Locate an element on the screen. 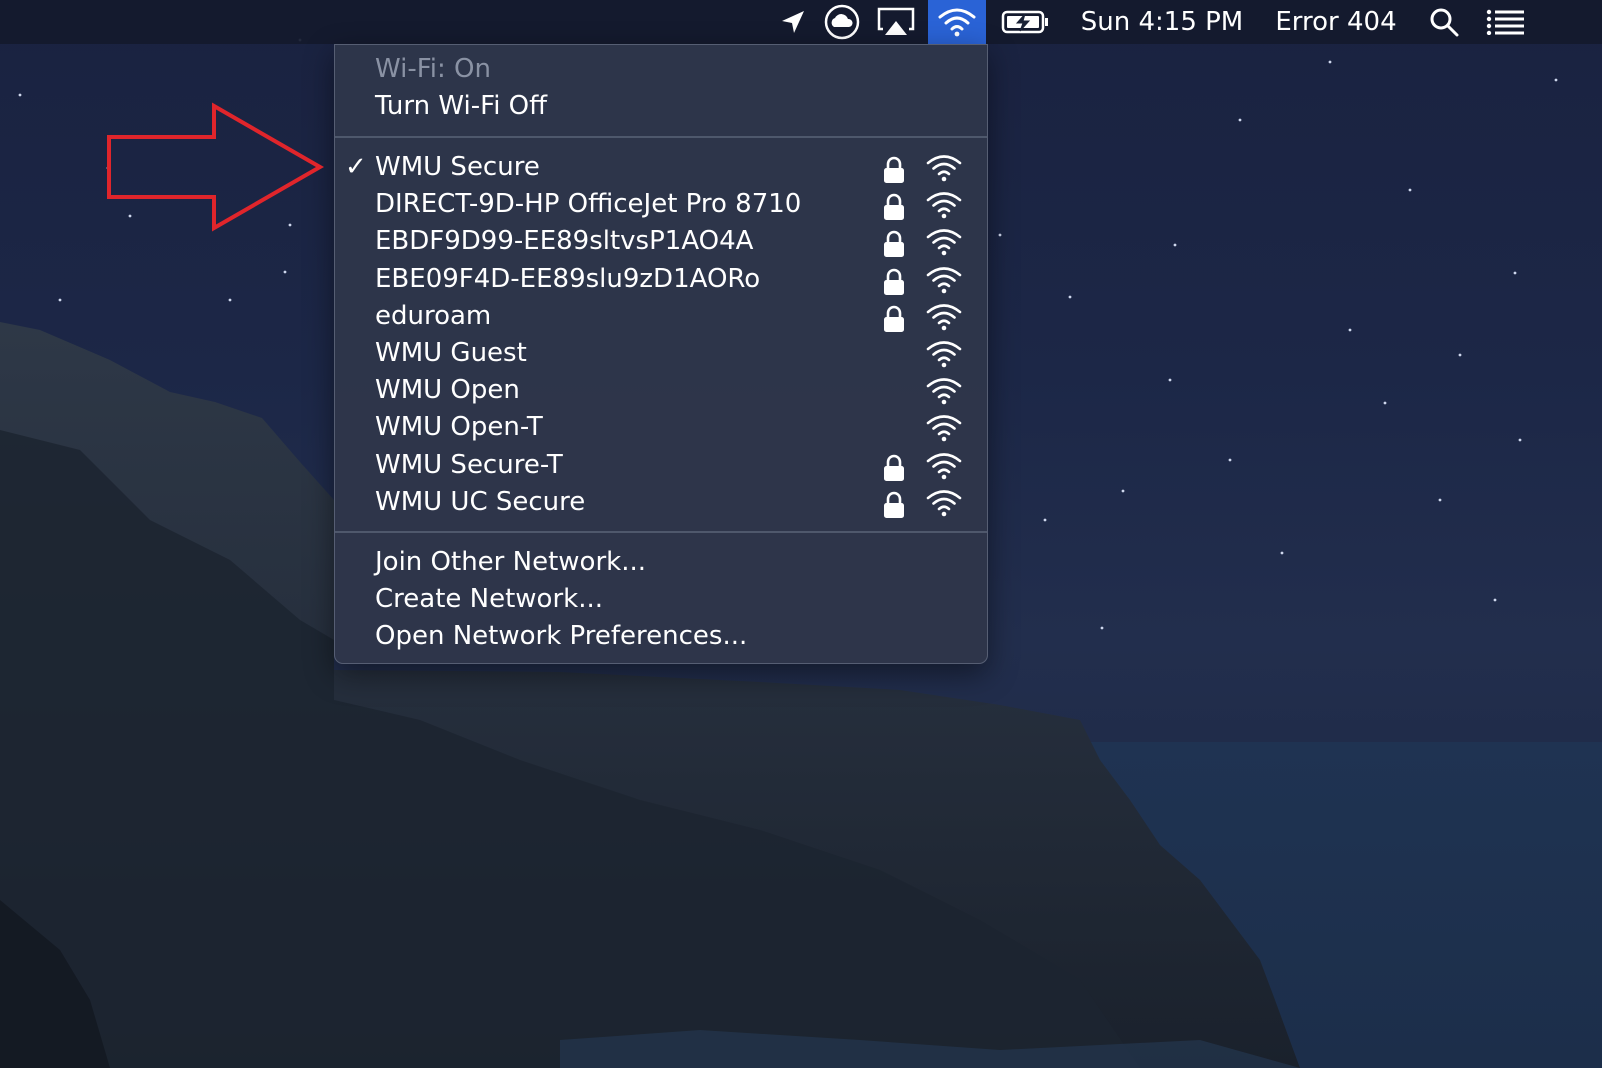  network-item: WMU Open is located at coordinates (661, 390).